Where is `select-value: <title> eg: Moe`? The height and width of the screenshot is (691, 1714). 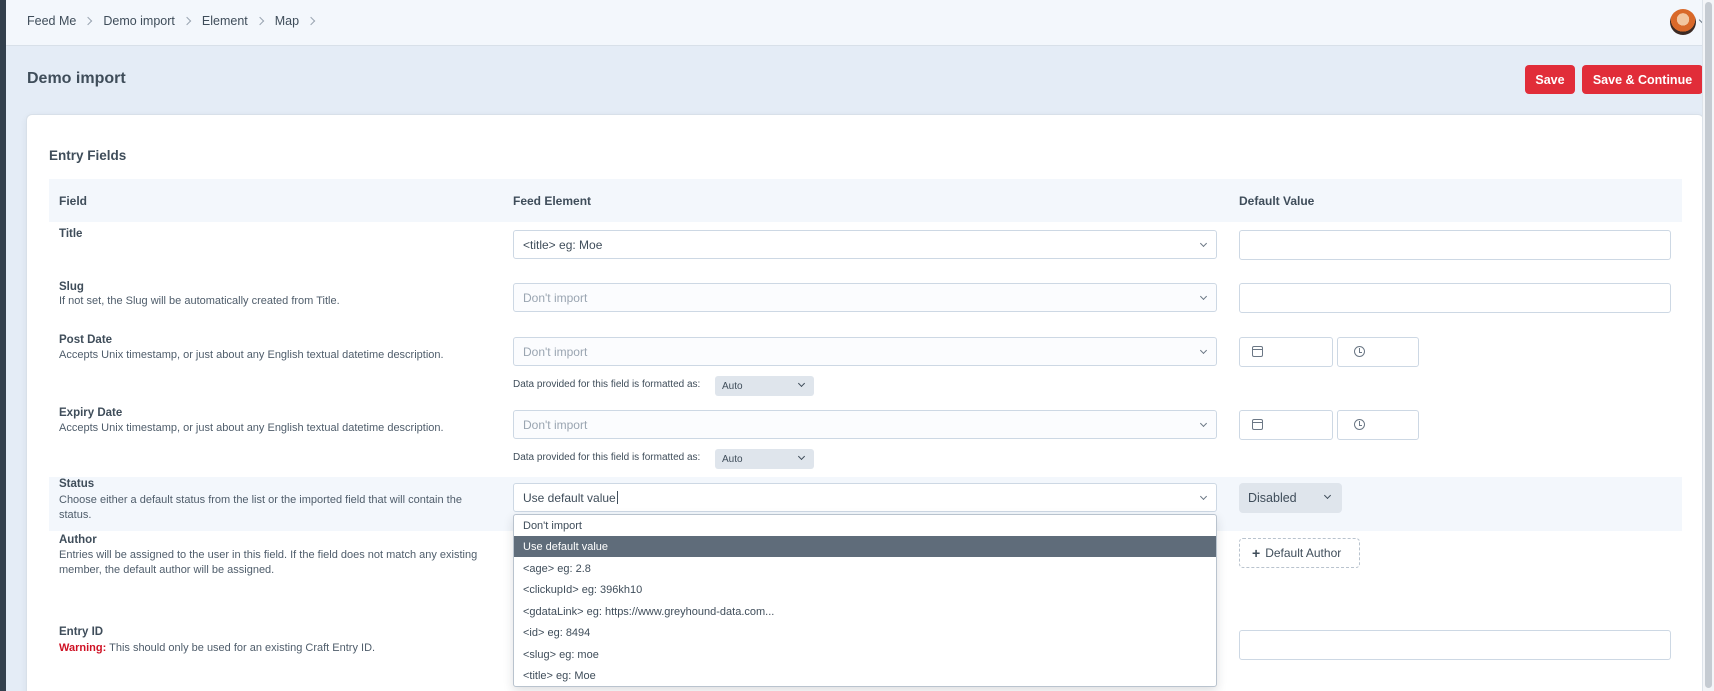 select-value: <title> eg: Moe is located at coordinates (563, 244).